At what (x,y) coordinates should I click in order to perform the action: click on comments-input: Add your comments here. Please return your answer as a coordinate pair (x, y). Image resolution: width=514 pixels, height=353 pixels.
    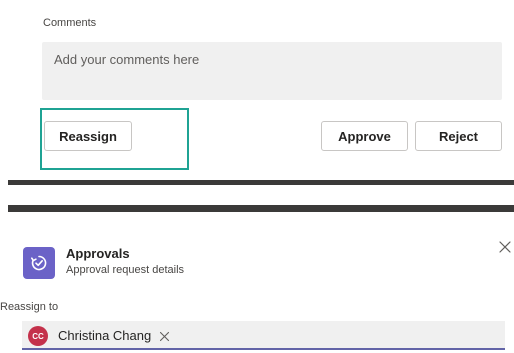
    Looking at the image, I should click on (272, 71).